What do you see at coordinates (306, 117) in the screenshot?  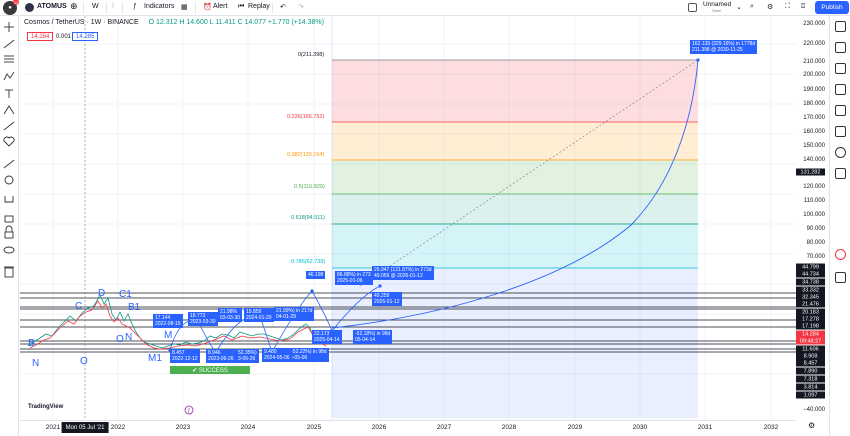 I see `fib-label-236: 0.236(166.762)` at bounding box center [306, 117].